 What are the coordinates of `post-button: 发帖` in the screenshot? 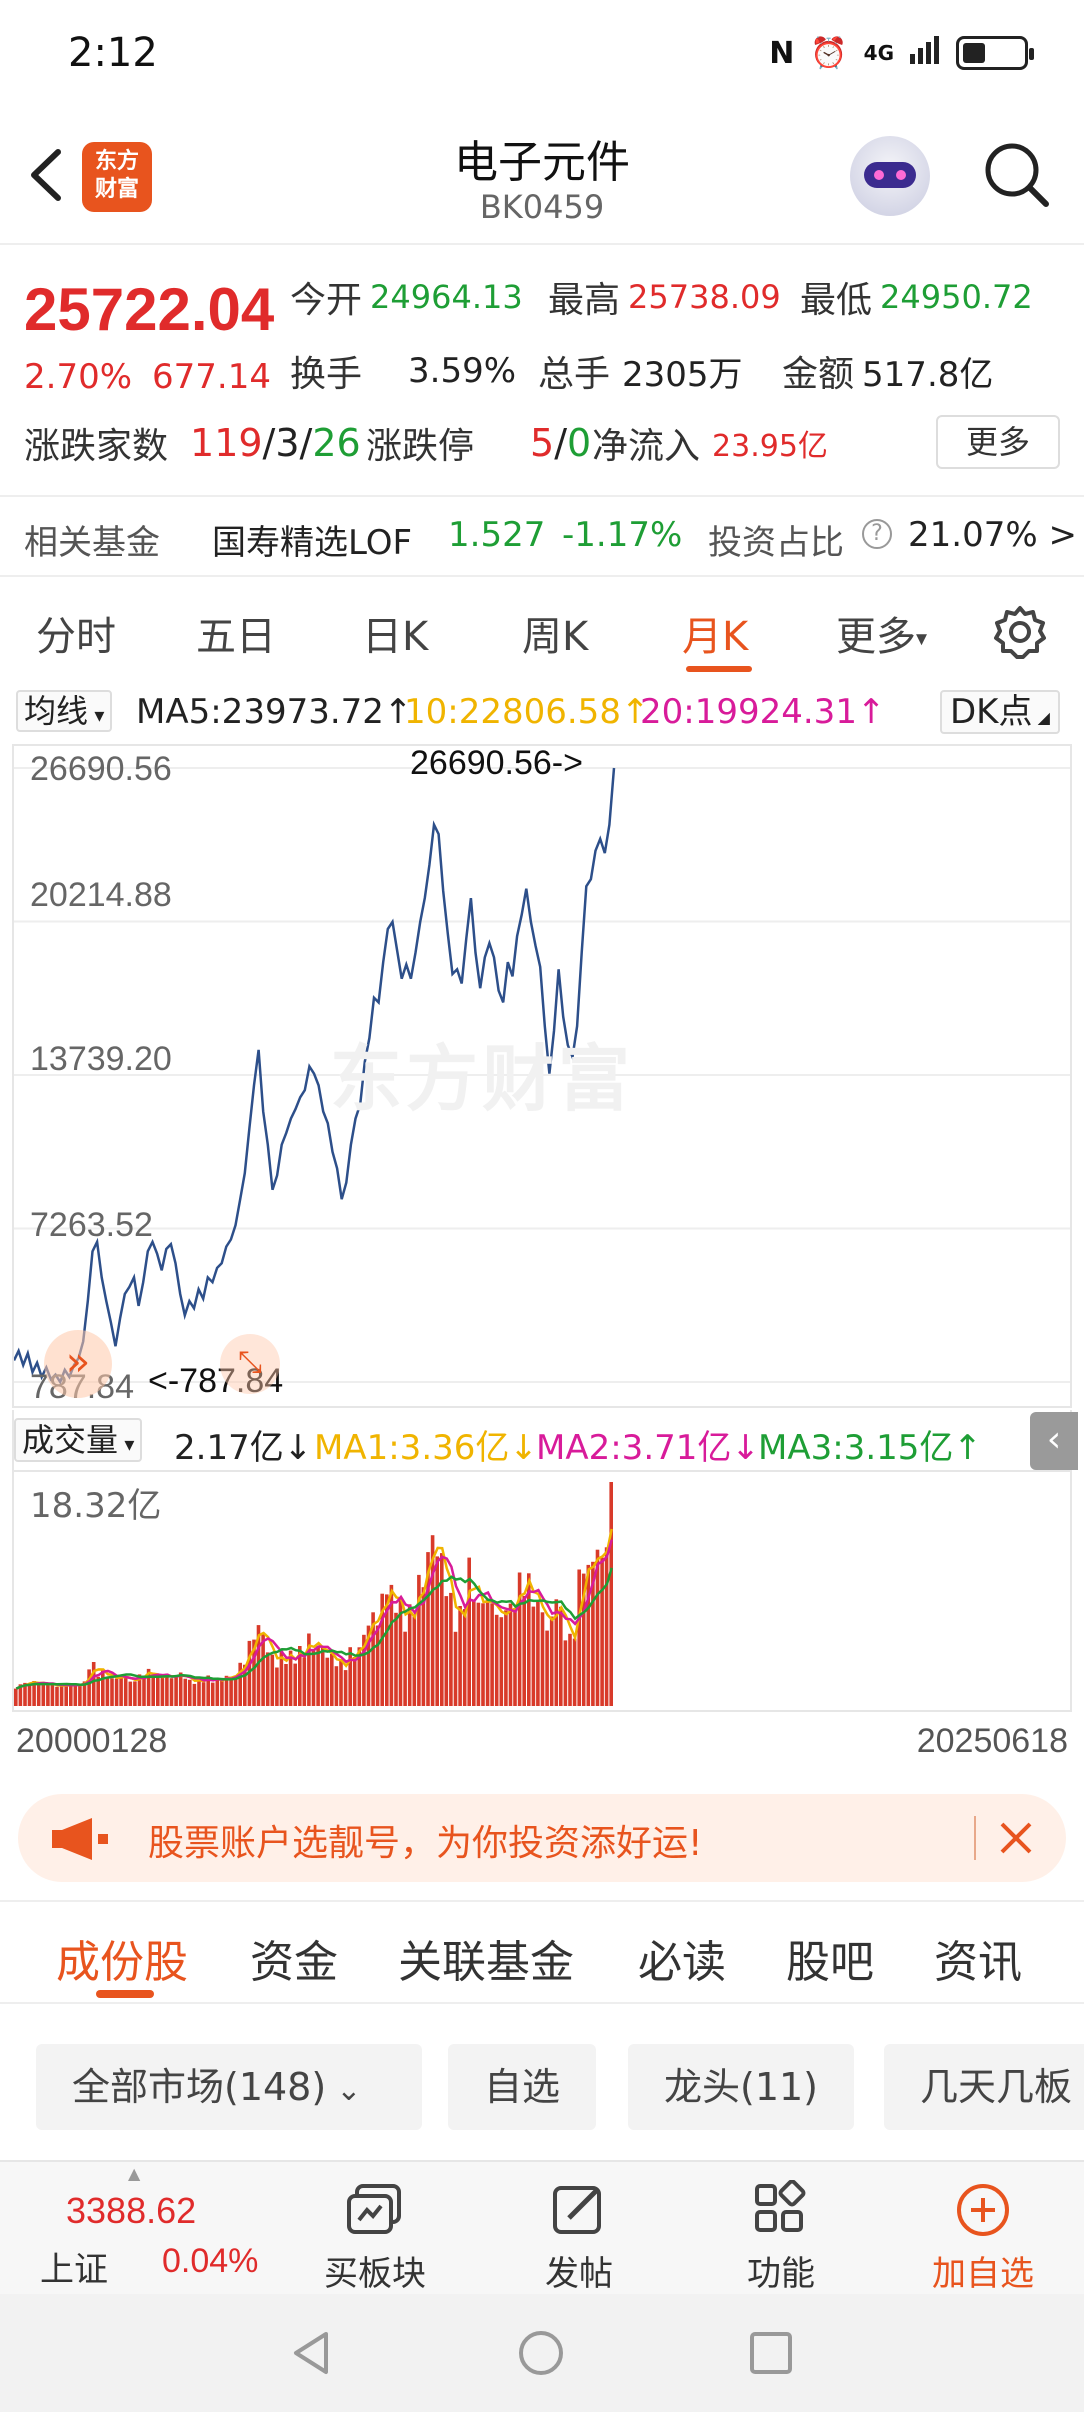 It's located at (579, 2233).